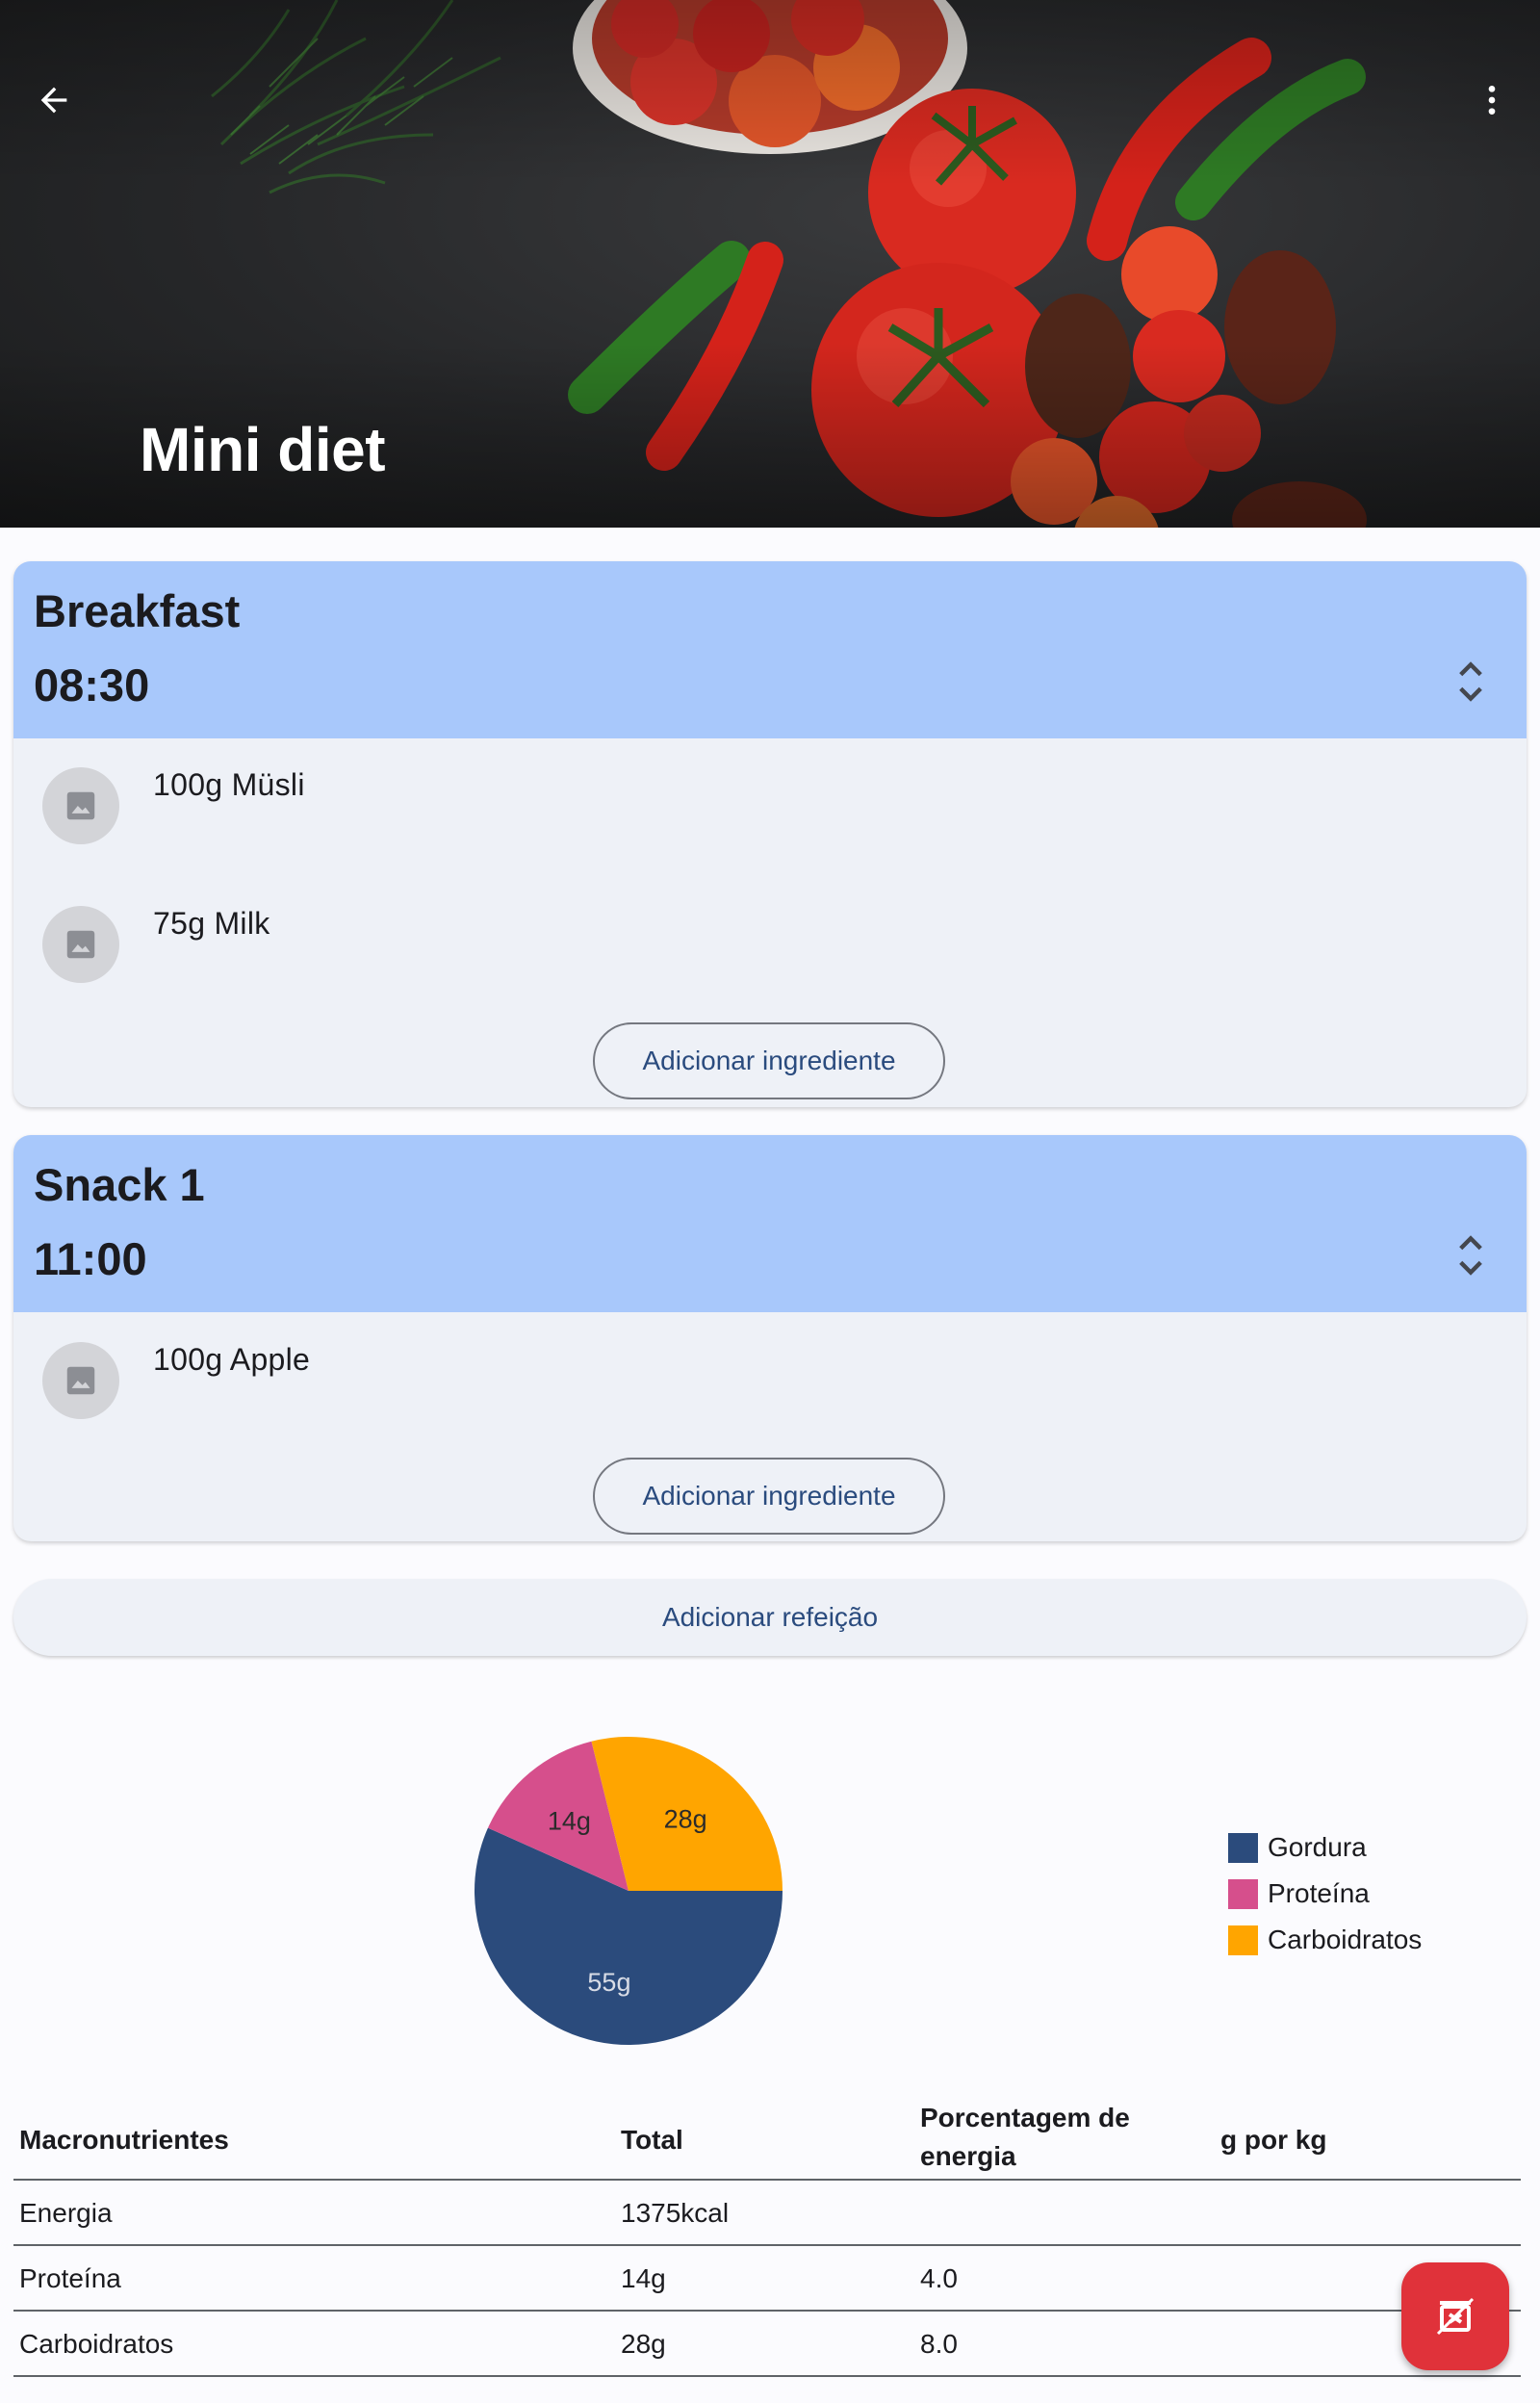 This screenshot has width=1540, height=2403. What do you see at coordinates (939, 2278) in the screenshot?
I see `table-cell: 4.0` at bounding box center [939, 2278].